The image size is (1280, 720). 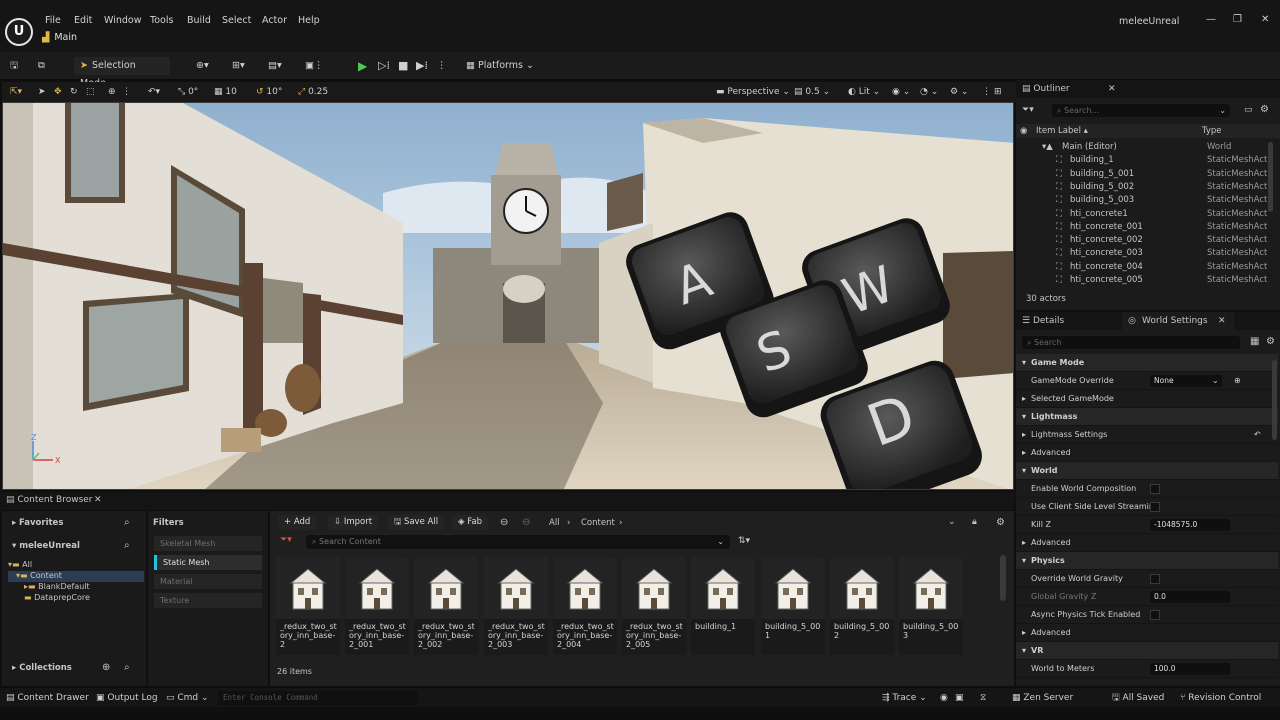 I want to click on angle-snap-toggle: ↺ 10°, so click(x=269, y=92).